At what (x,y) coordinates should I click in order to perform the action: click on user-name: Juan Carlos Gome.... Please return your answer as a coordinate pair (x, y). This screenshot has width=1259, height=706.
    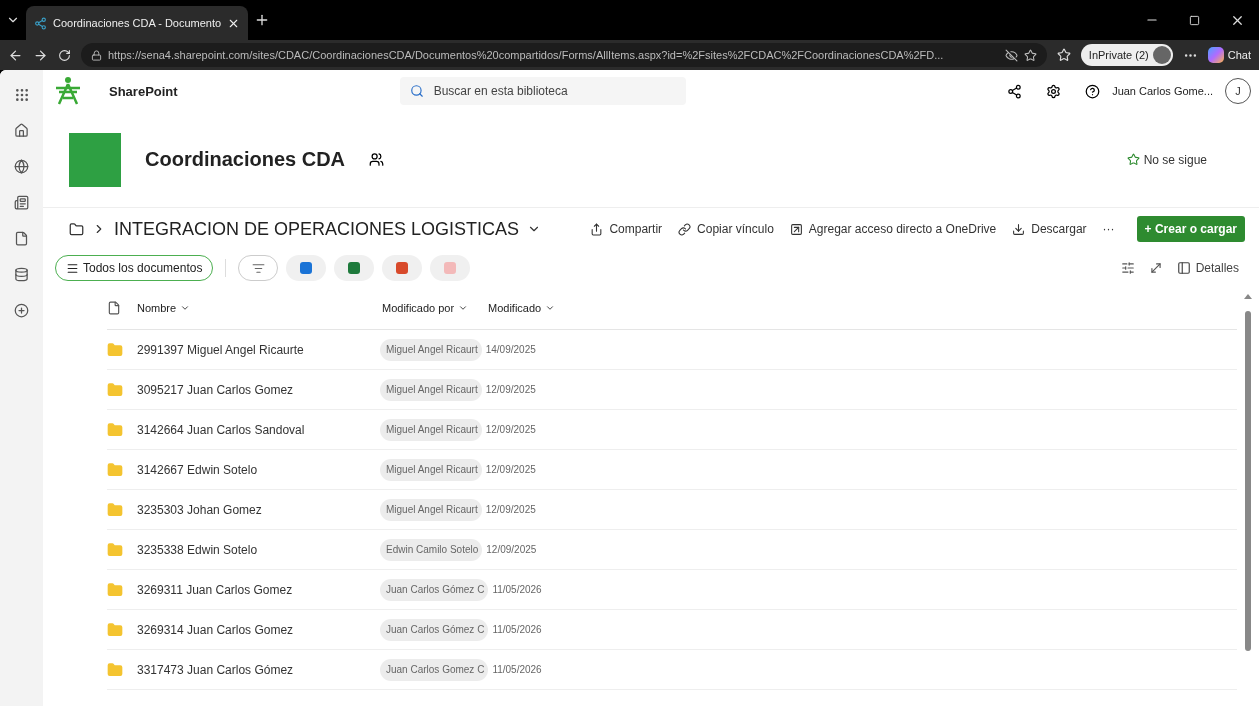
    Looking at the image, I should click on (1162, 91).